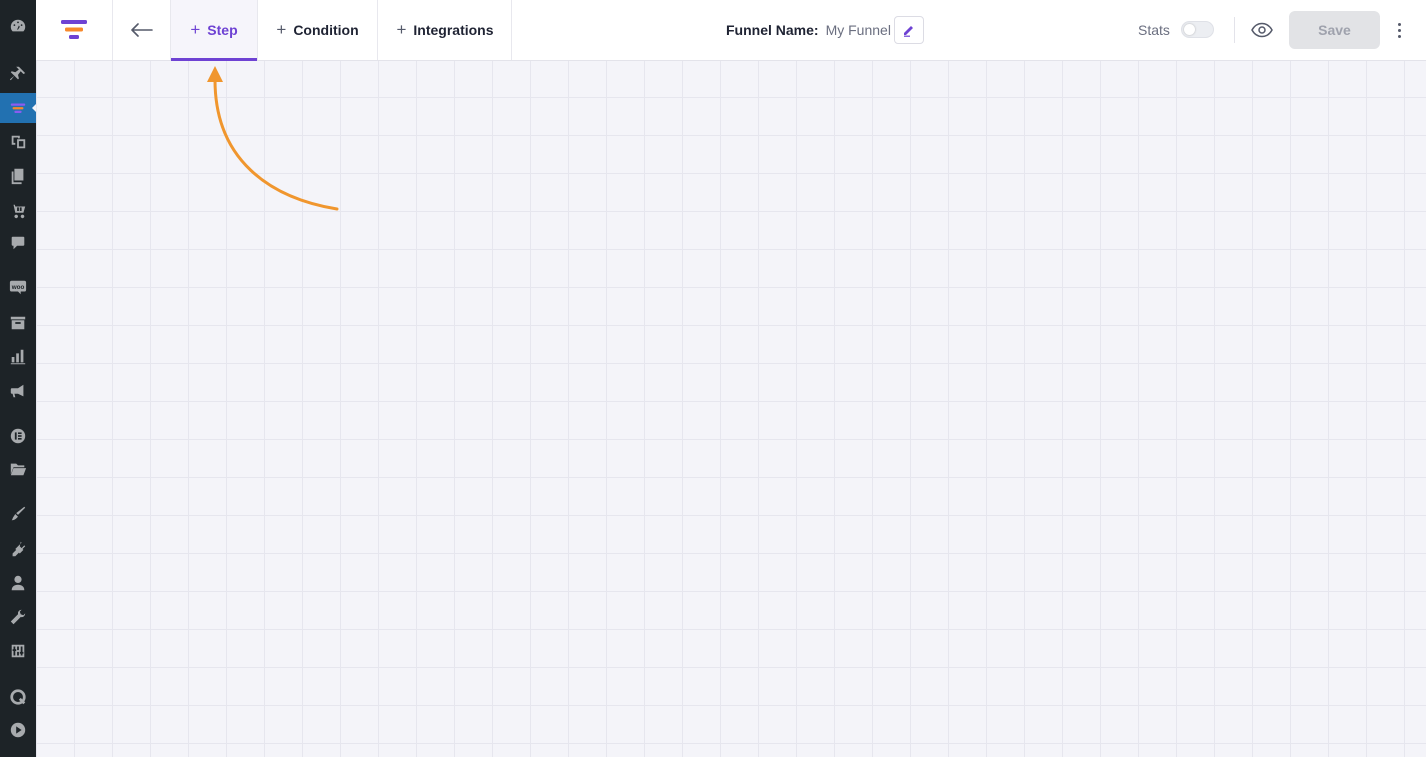 The width and height of the screenshot is (1426, 757). Describe the element at coordinates (18, 697) in the screenshot. I see `q-icon` at that location.